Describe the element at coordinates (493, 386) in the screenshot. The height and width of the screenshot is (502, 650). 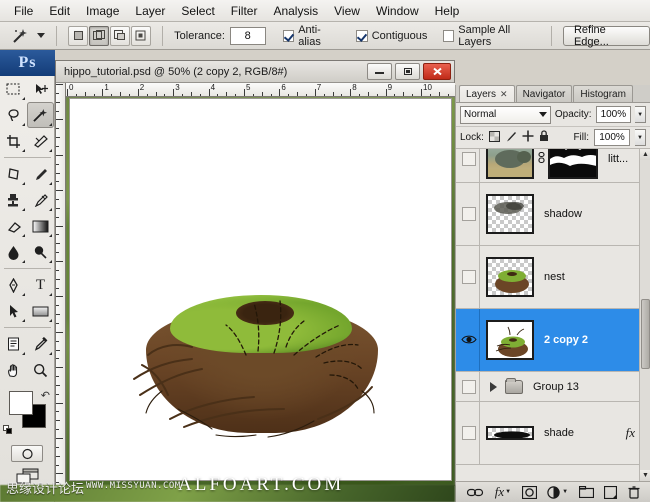
I see `chevron-right-icon` at that location.